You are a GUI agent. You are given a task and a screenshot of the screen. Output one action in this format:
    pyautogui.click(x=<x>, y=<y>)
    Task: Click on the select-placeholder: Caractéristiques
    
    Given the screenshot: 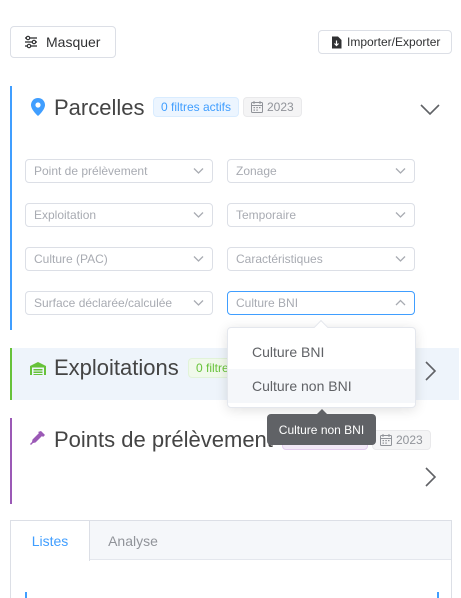 What is the action you would take?
    pyautogui.click(x=279, y=259)
    